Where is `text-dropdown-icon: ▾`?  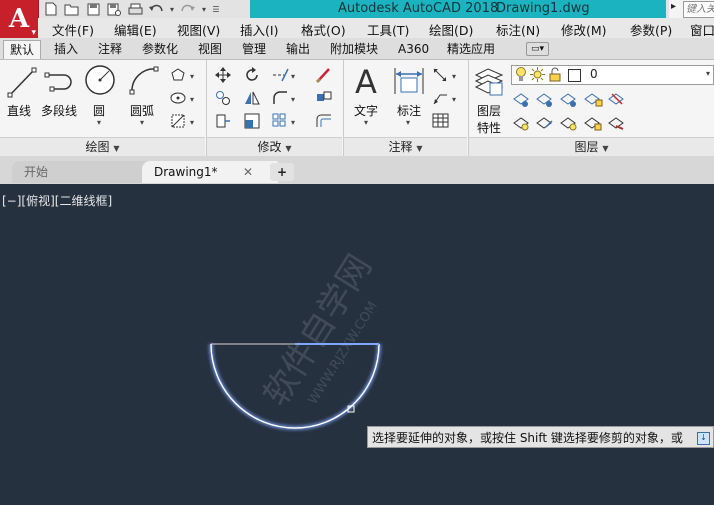
text-dropdown-icon: ▾ is located at coordinates (366, 122).